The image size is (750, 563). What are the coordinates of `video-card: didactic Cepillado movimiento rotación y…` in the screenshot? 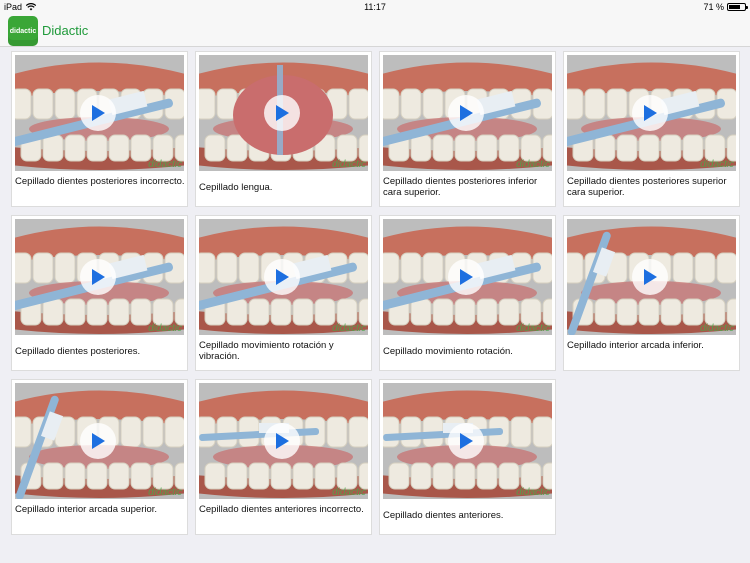 It's located at (283, 293).